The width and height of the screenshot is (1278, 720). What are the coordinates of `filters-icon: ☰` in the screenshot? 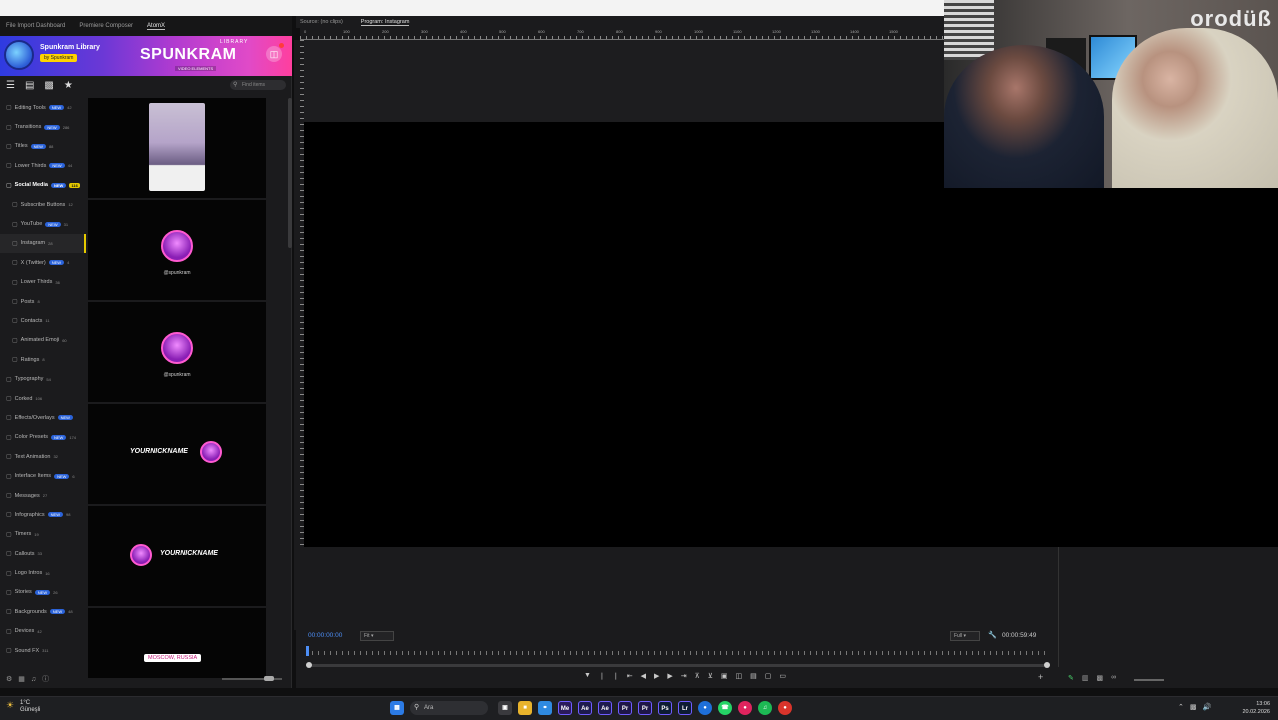 It's located at (10, 85).